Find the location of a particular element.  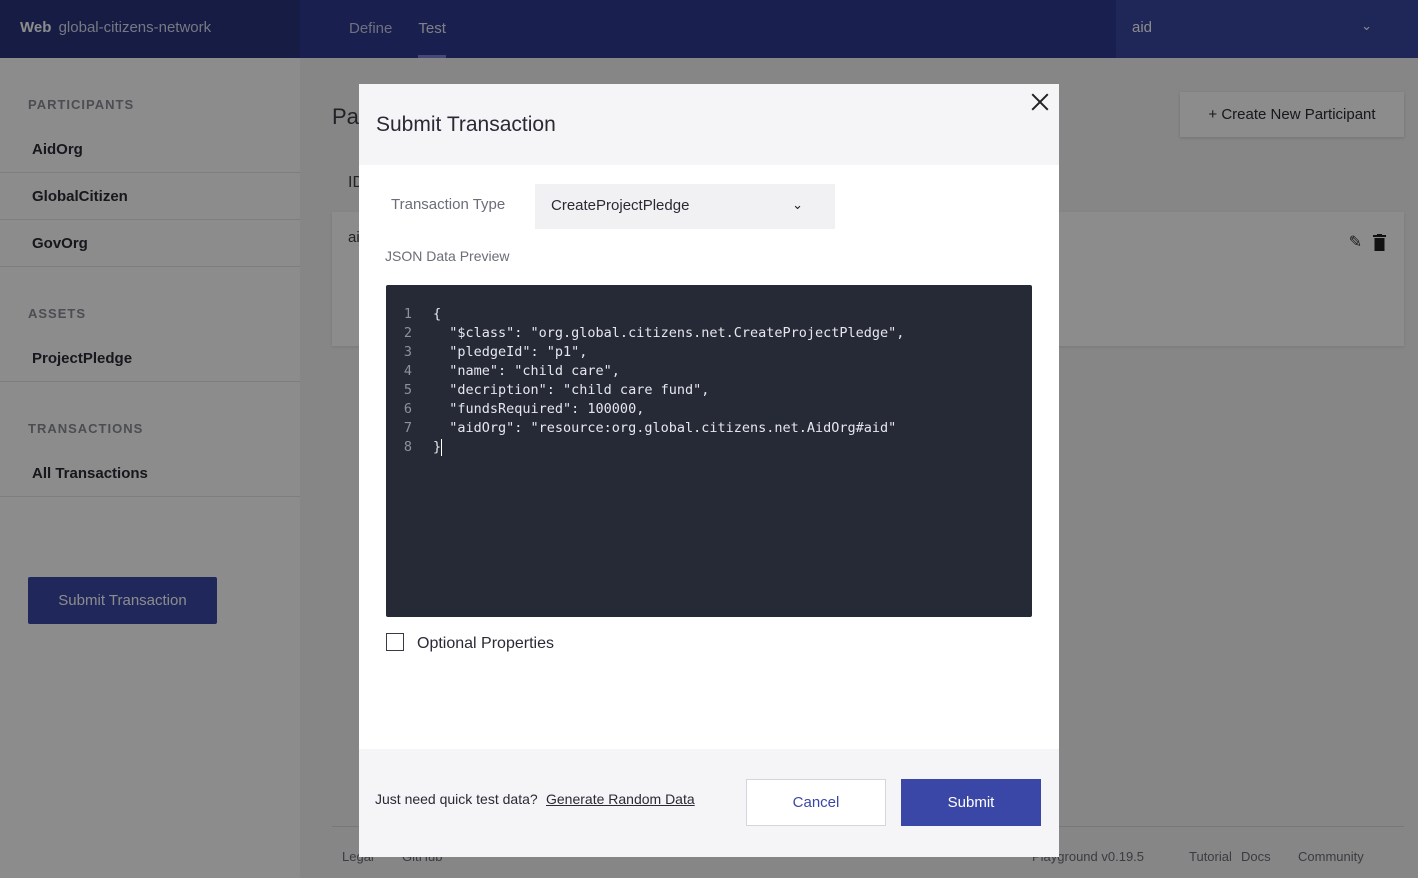

code-text: "pledgeId": "p1", is located at coordinates (510, 352).